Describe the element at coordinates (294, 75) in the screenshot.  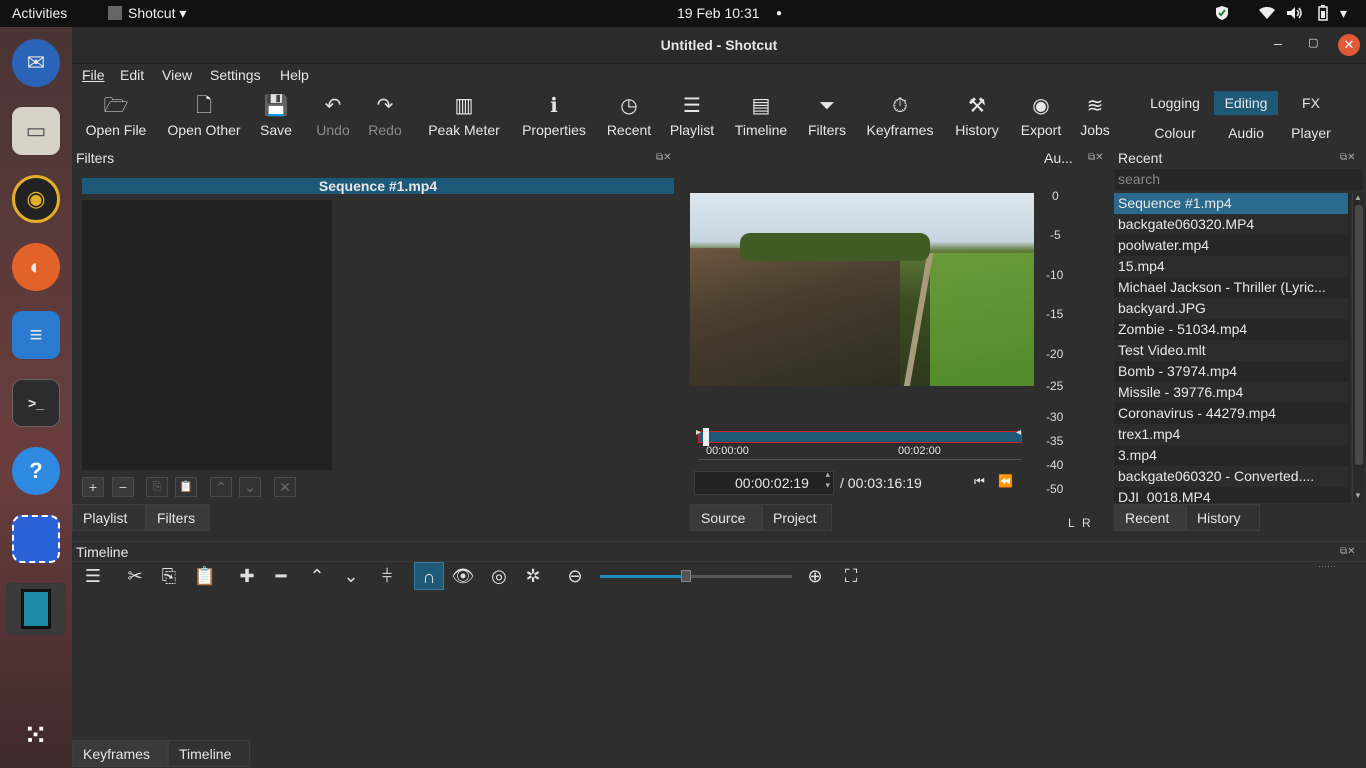
I see `menu-help: Help` at that location.